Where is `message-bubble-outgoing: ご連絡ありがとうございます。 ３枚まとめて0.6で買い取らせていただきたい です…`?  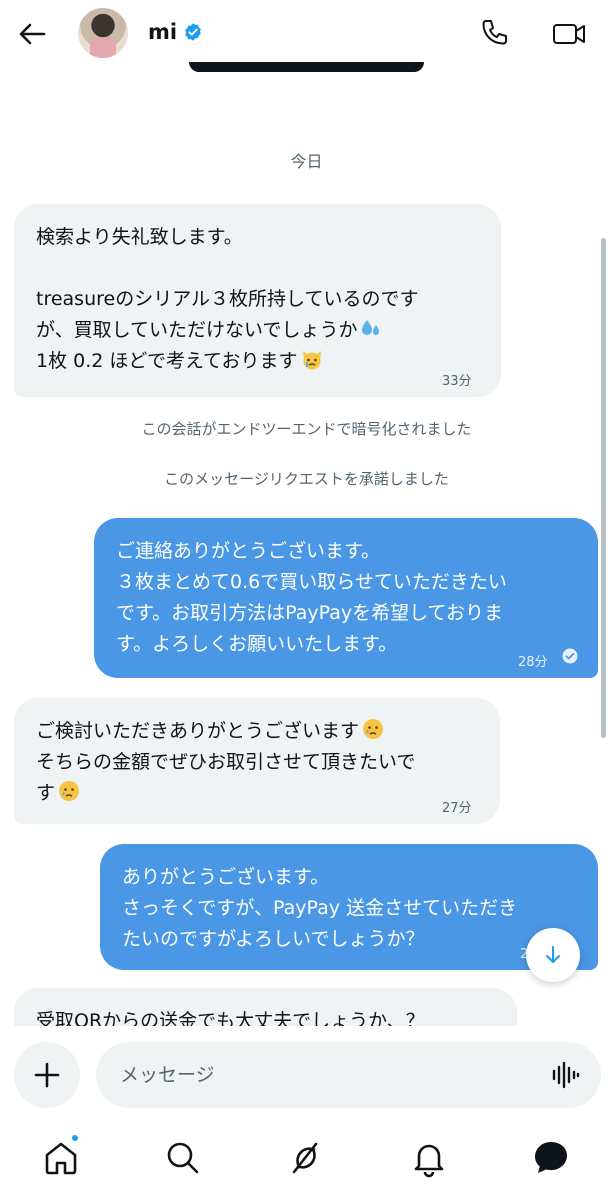 message-bubble-outgoing: ご連絡ありがとうございます。 ３枚まとめて0.6で買い取らせていただきたい です… is located at coordinates (346, 598).